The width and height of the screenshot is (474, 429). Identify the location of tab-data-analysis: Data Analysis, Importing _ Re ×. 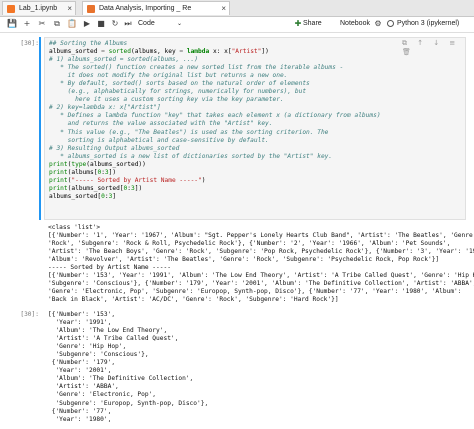
(156, 8).